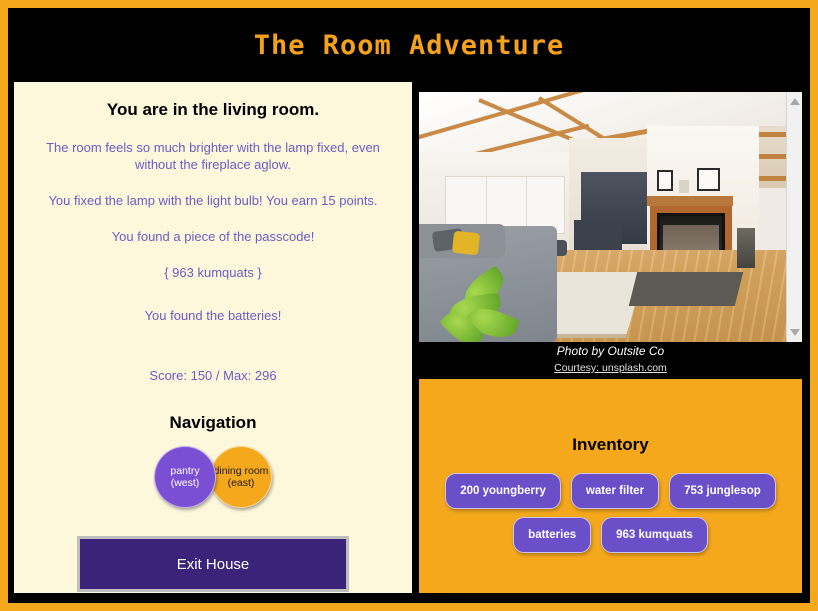 This screenshot has width=818, height=611. What do you see at coordinates (185, 471) in the screenshot?
I see `nav-exit-name: pantry` at bounding box center [185, 471].